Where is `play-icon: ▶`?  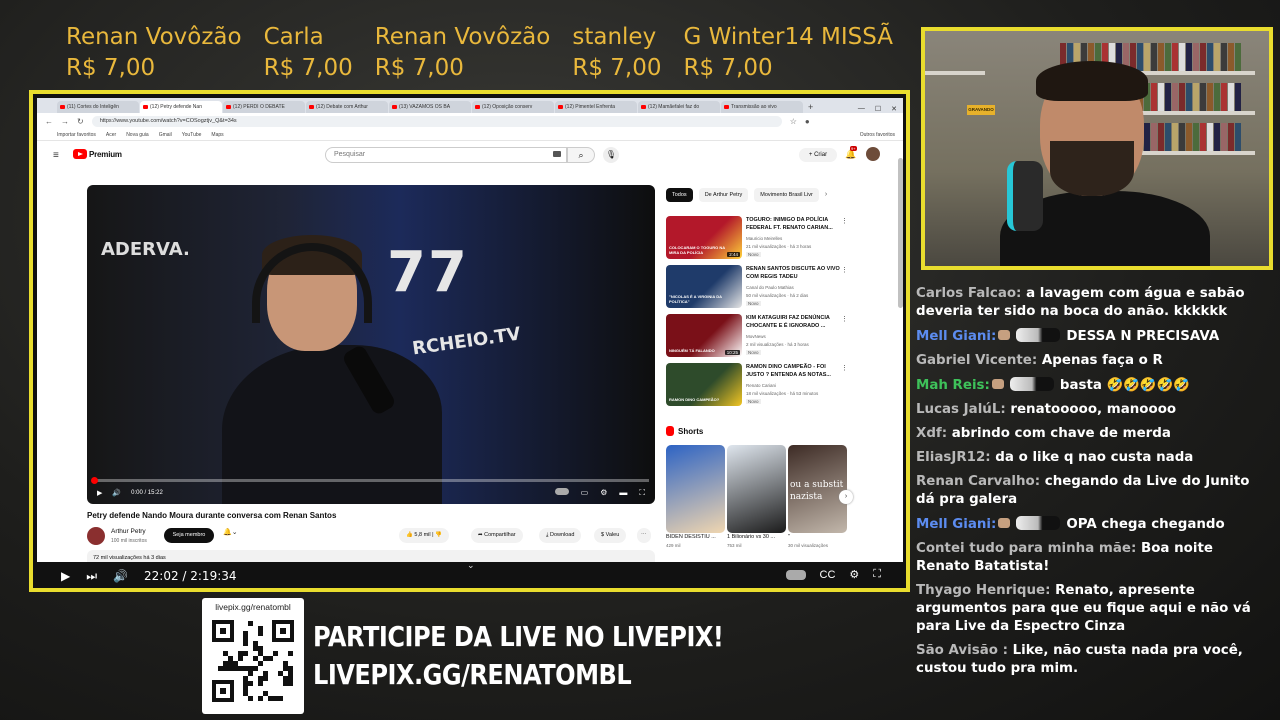 play-icon: ▶ is located at coordinates (99, 493).